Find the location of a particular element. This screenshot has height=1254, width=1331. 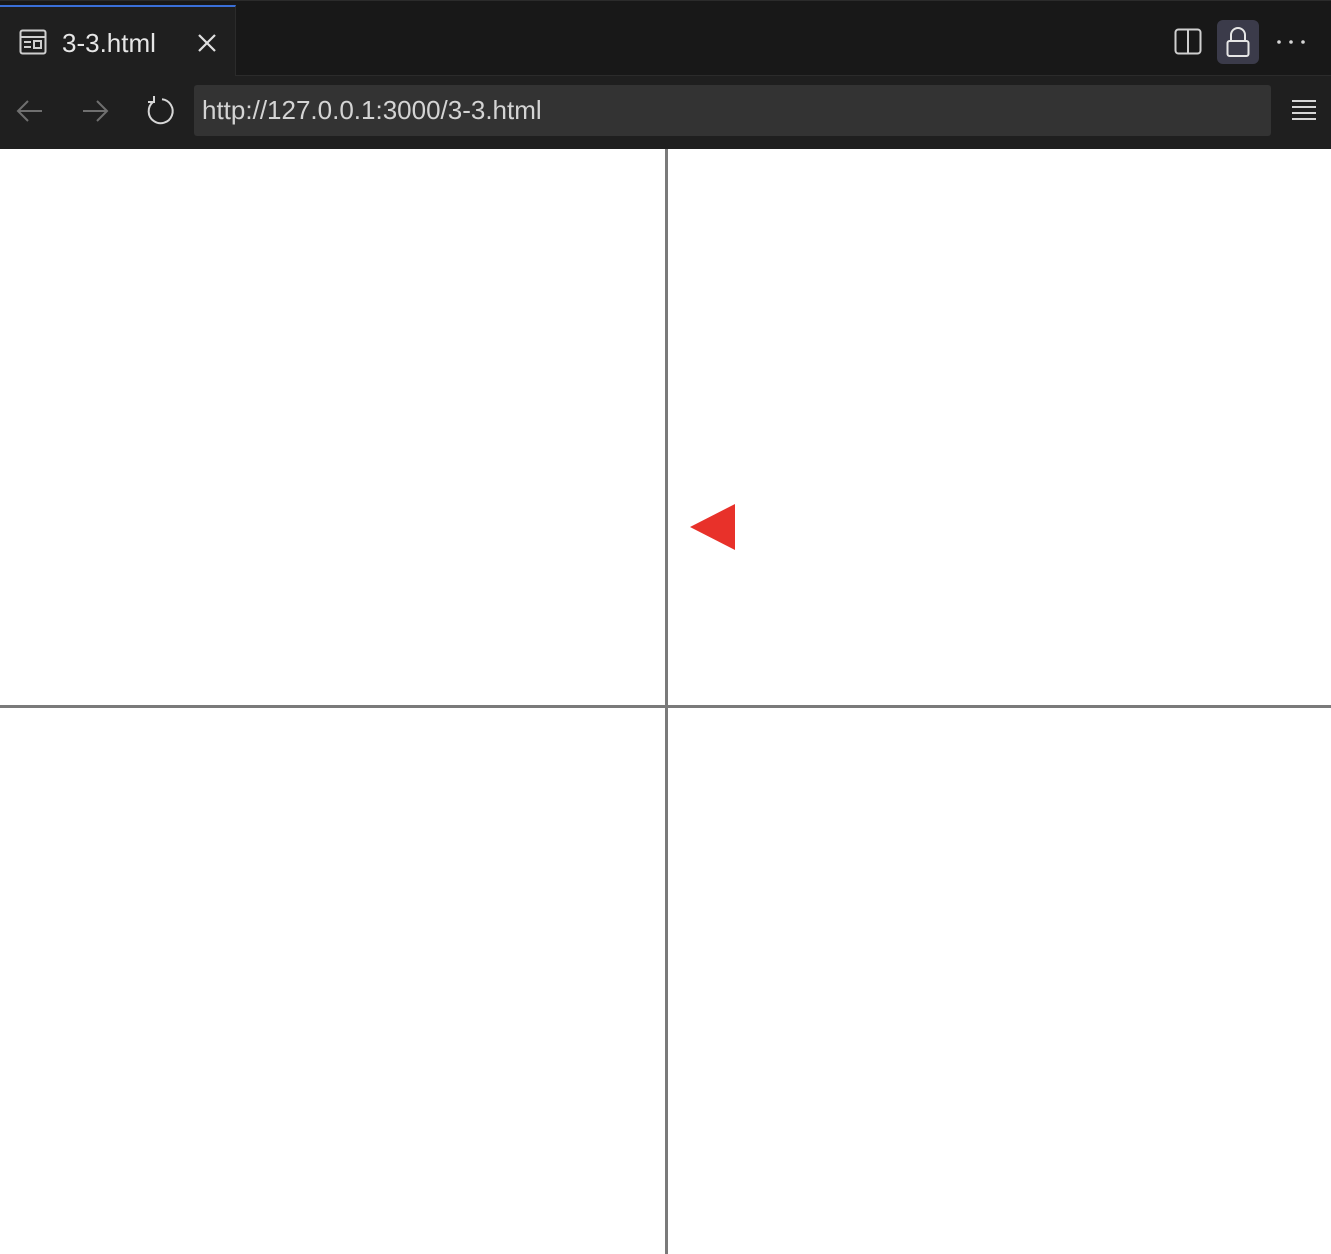

tab-title: 3-3.html is located at coordinates (109, 43).